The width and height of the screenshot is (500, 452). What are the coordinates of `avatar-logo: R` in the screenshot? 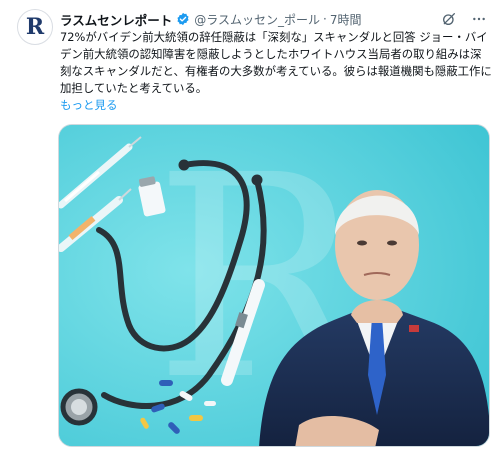 It's located at (35, 27).